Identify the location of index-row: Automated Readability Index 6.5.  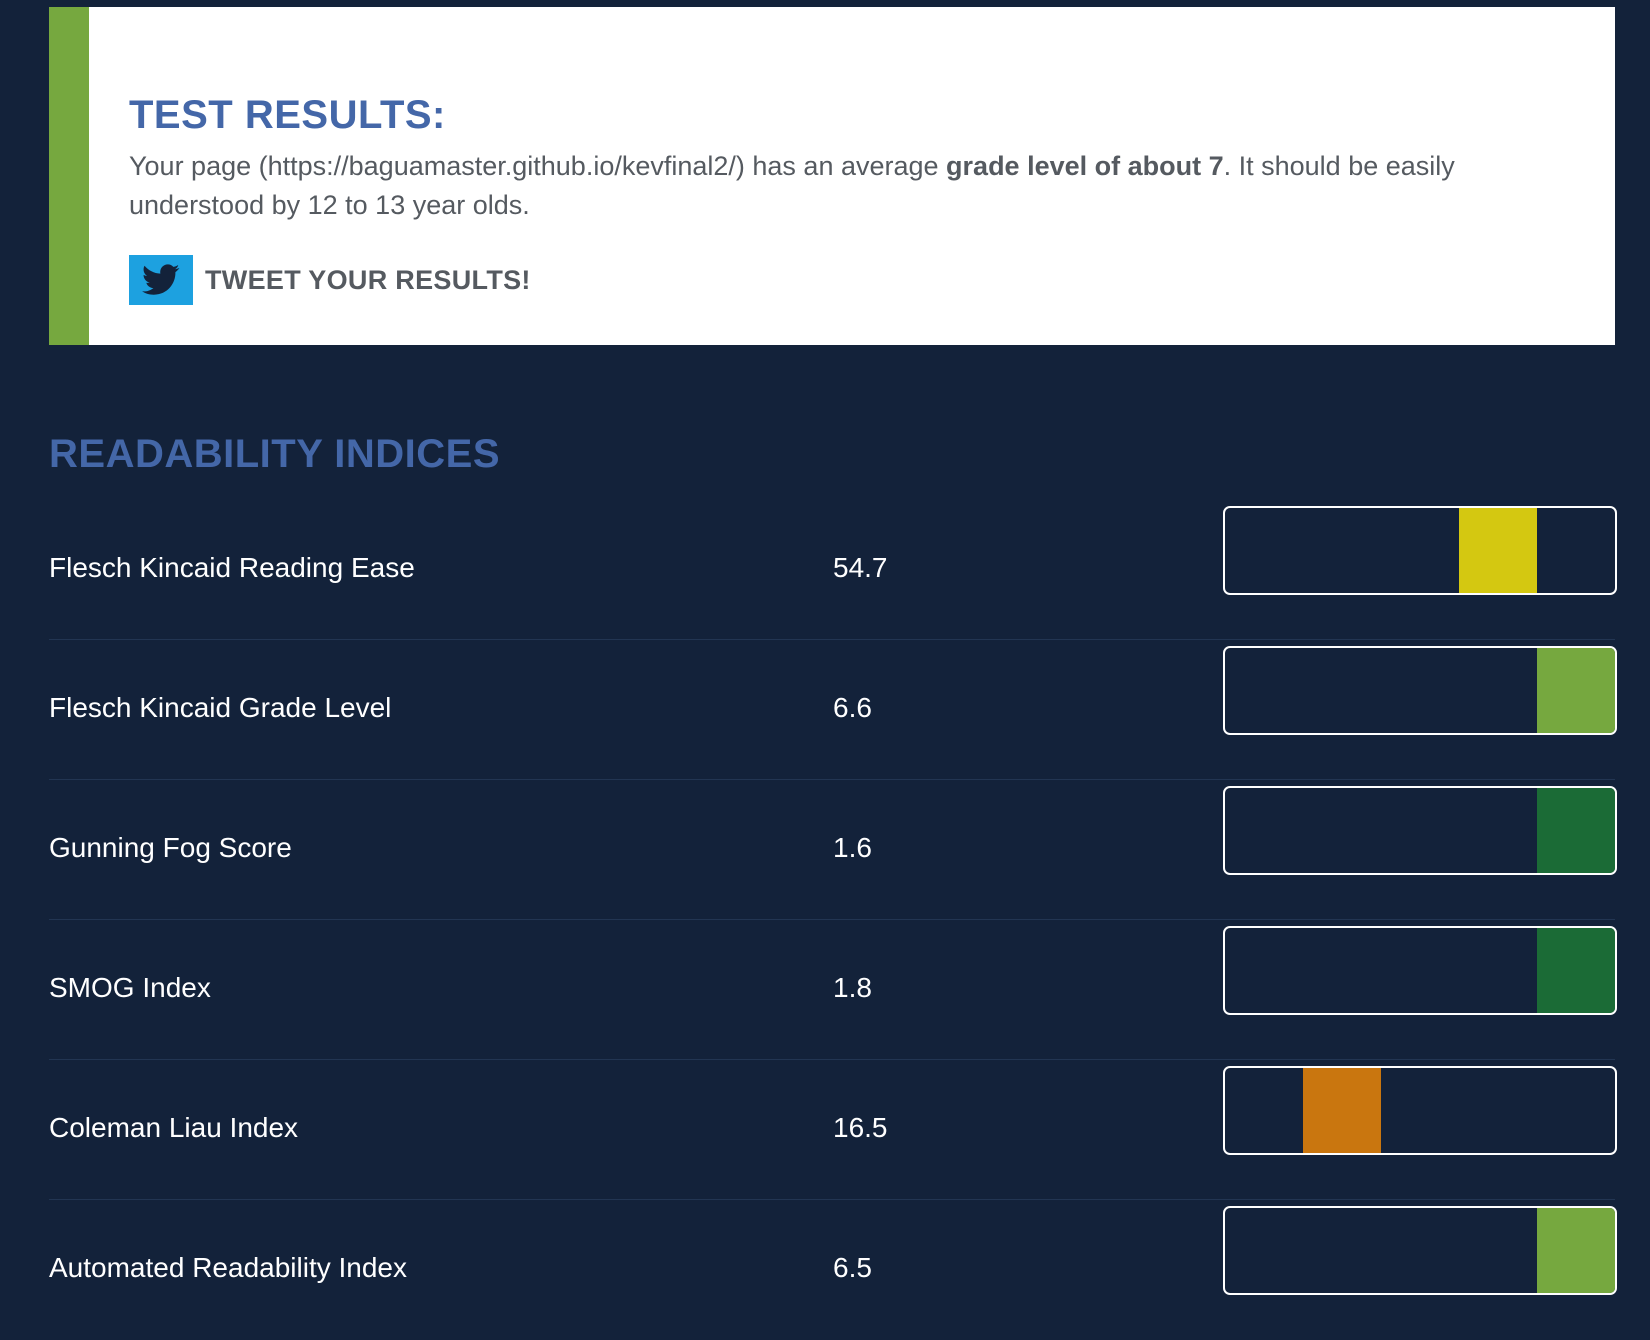
(833, 1270).